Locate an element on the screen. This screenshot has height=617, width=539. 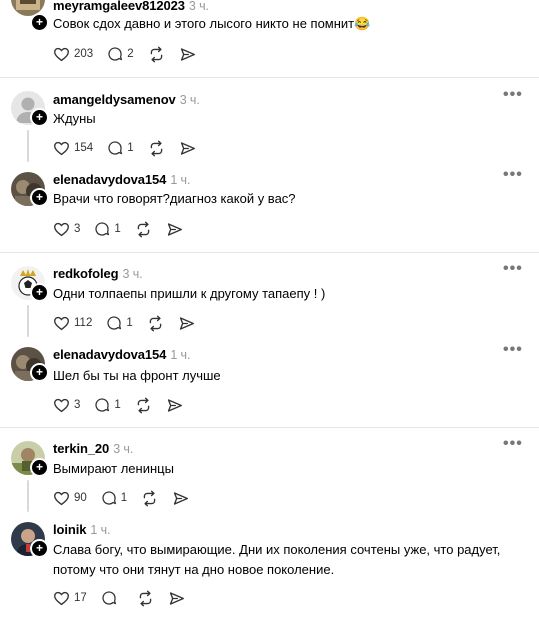
username-row: terkin_20 3 ч. is located at coordinates (93, 448).